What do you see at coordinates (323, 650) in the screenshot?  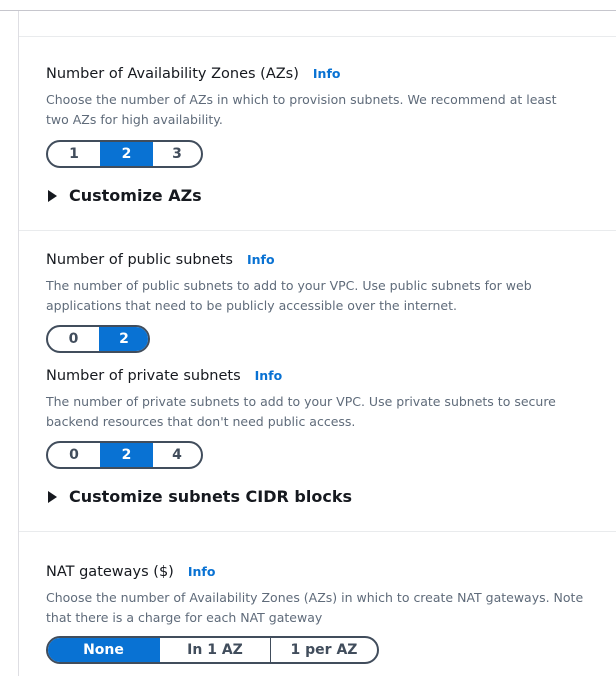 I see `nat-option-1-per-az: 1 per AZ` at bounding box center [323, 650].